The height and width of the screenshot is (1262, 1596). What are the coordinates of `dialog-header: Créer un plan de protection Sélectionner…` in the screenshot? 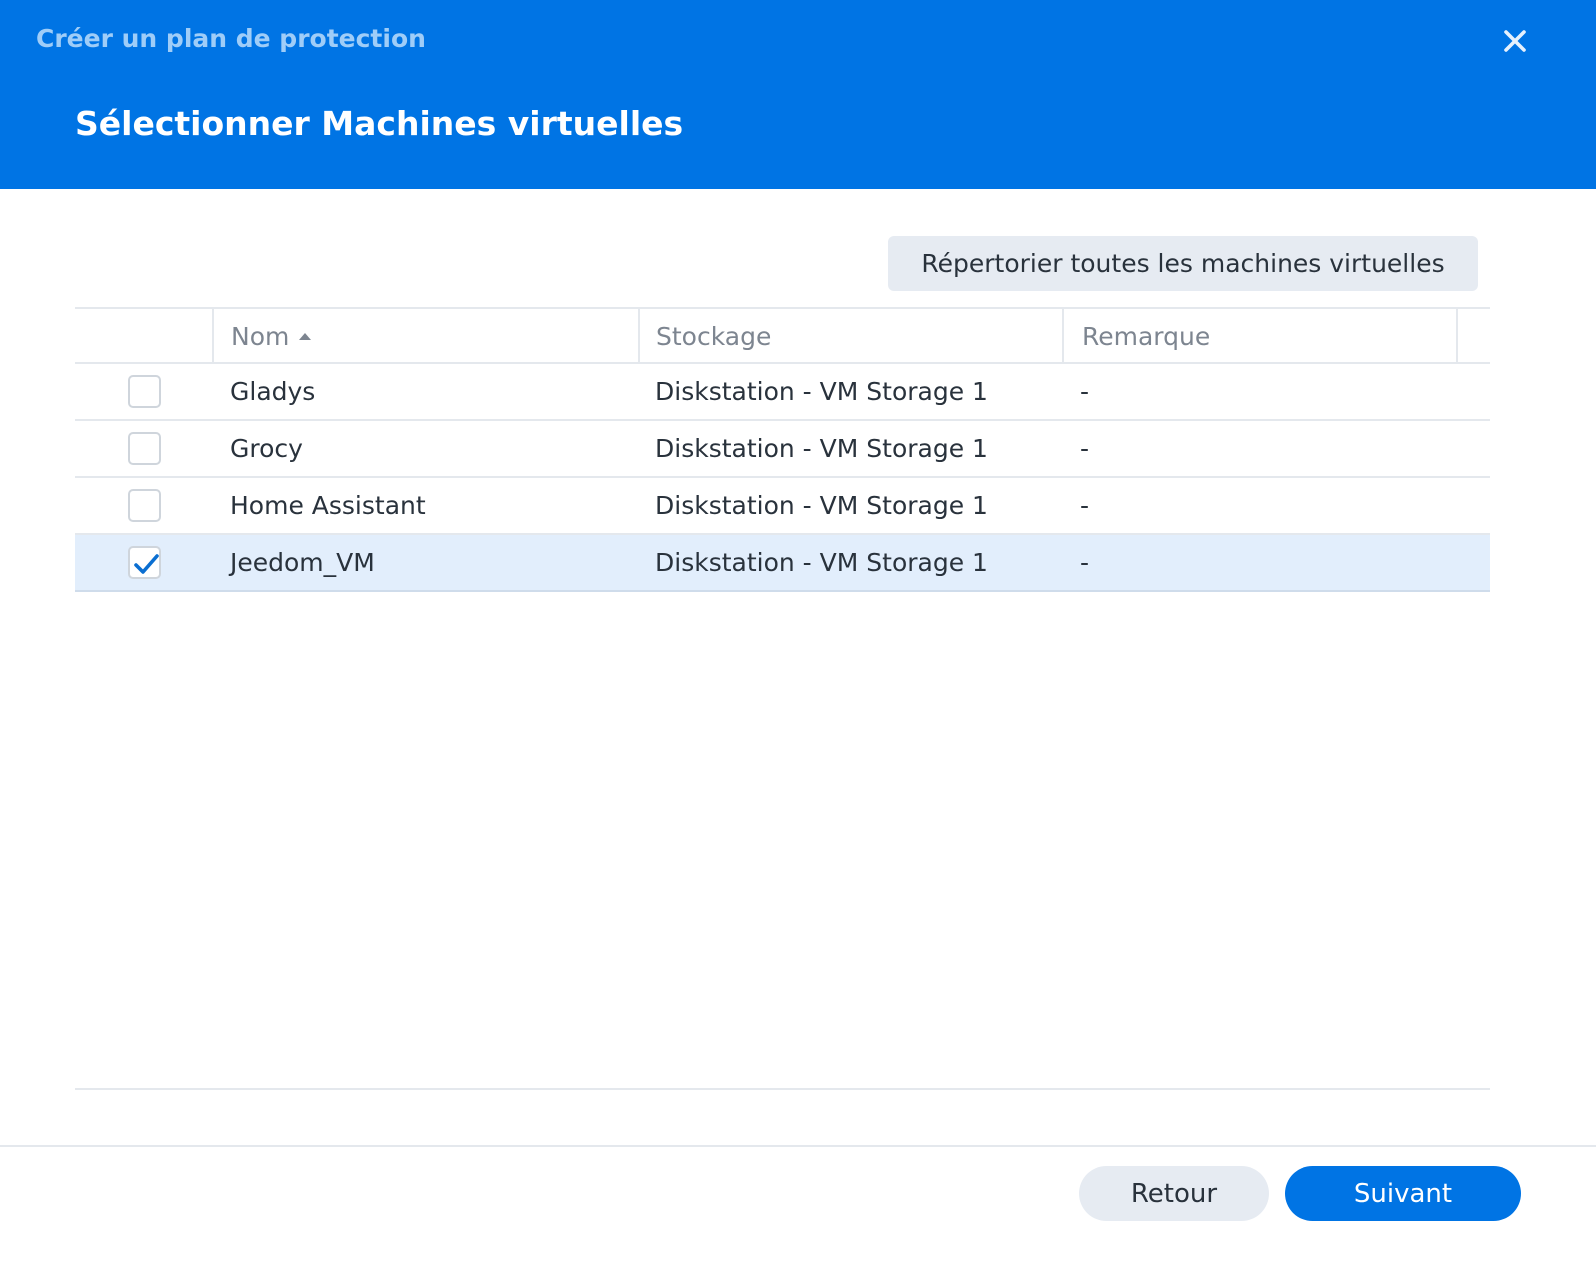 It's located at (798, 94).